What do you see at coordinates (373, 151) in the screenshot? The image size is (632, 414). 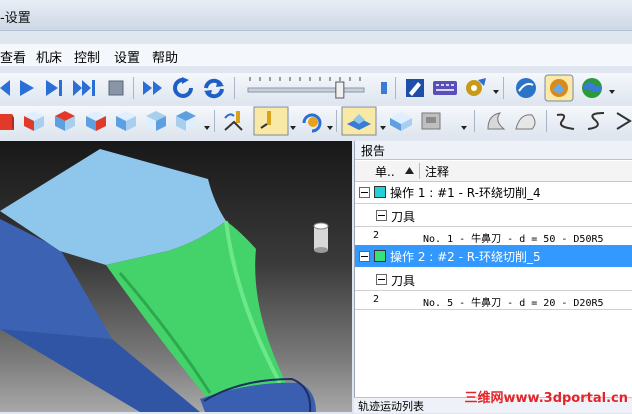 I see `report-title: 报告` at bounding box center [373, 151].